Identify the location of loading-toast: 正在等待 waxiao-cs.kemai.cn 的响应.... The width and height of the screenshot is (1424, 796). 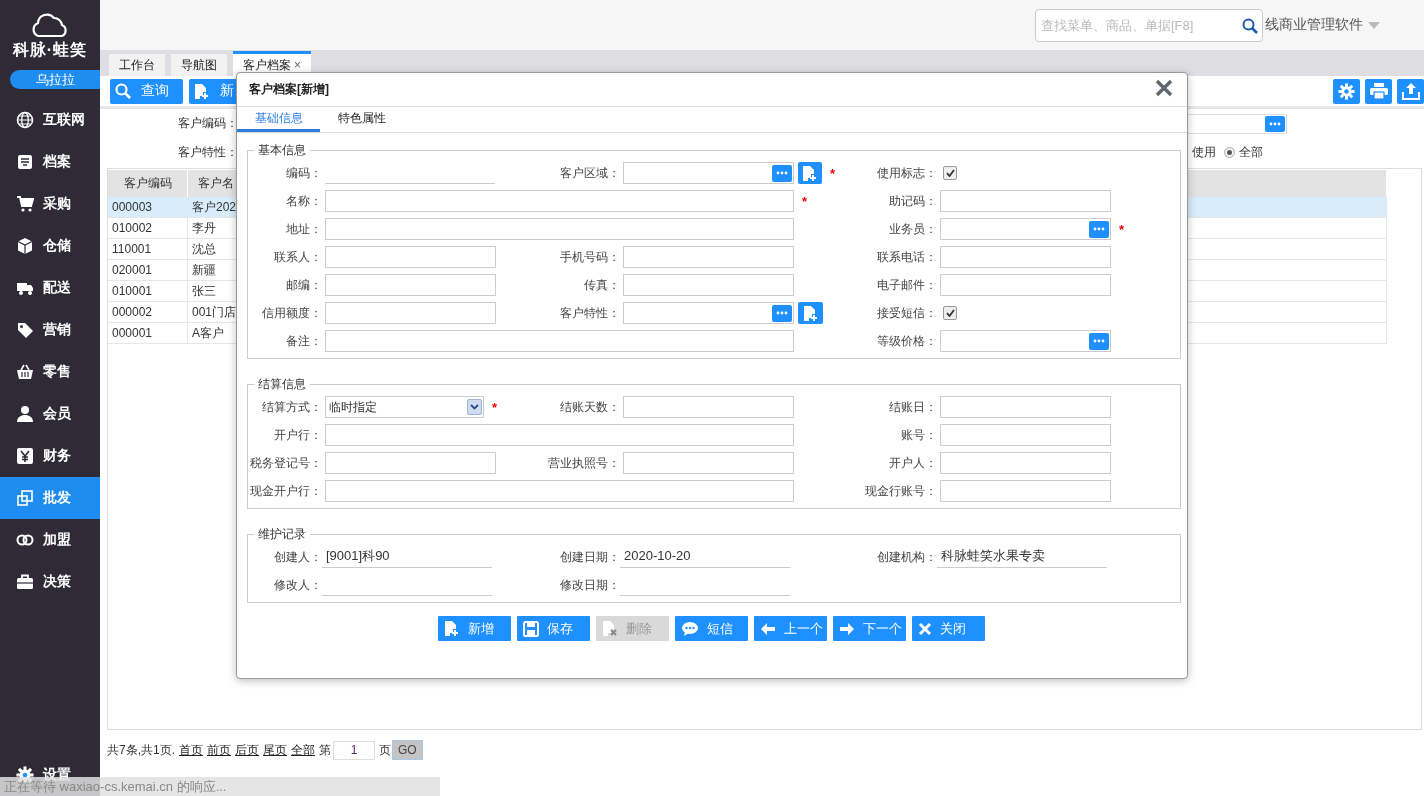
(220, 786).